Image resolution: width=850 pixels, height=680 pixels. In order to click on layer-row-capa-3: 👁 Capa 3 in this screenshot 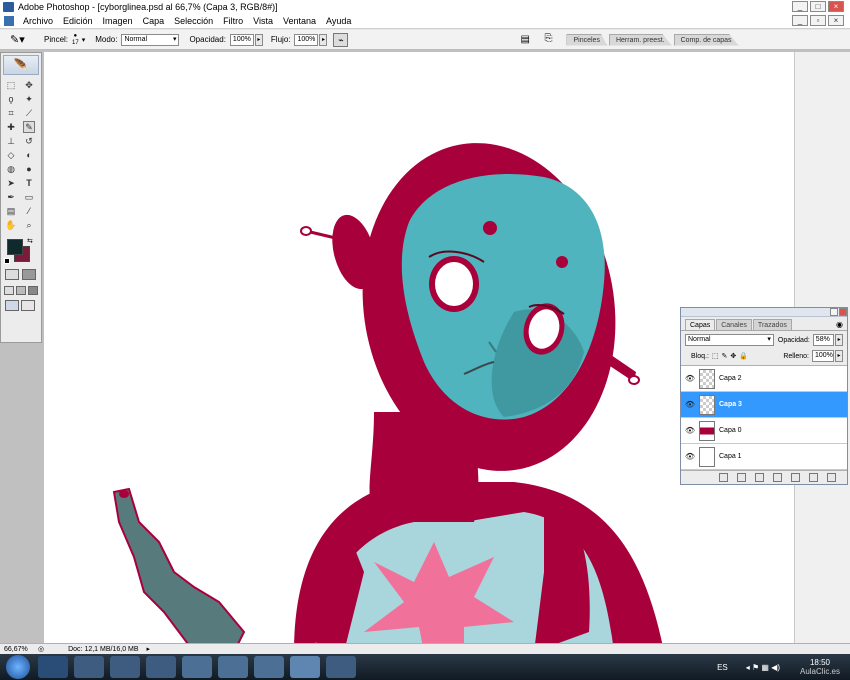, I will do `click(764, 405)`.